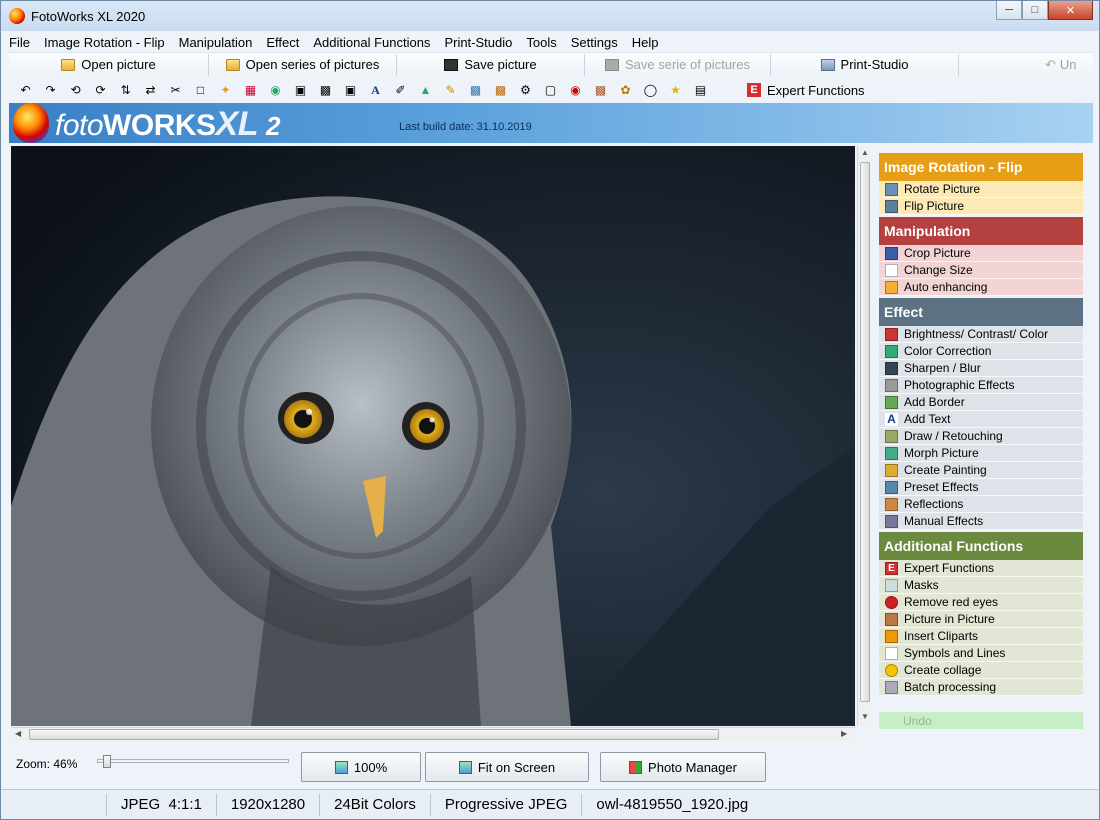 The width and height of the screenshot is (1100, 820). What do you see at coordinates (865, 152) in the screenshot?
I see `scroll-up-icon: ▲` at bounding box center [865, 152].